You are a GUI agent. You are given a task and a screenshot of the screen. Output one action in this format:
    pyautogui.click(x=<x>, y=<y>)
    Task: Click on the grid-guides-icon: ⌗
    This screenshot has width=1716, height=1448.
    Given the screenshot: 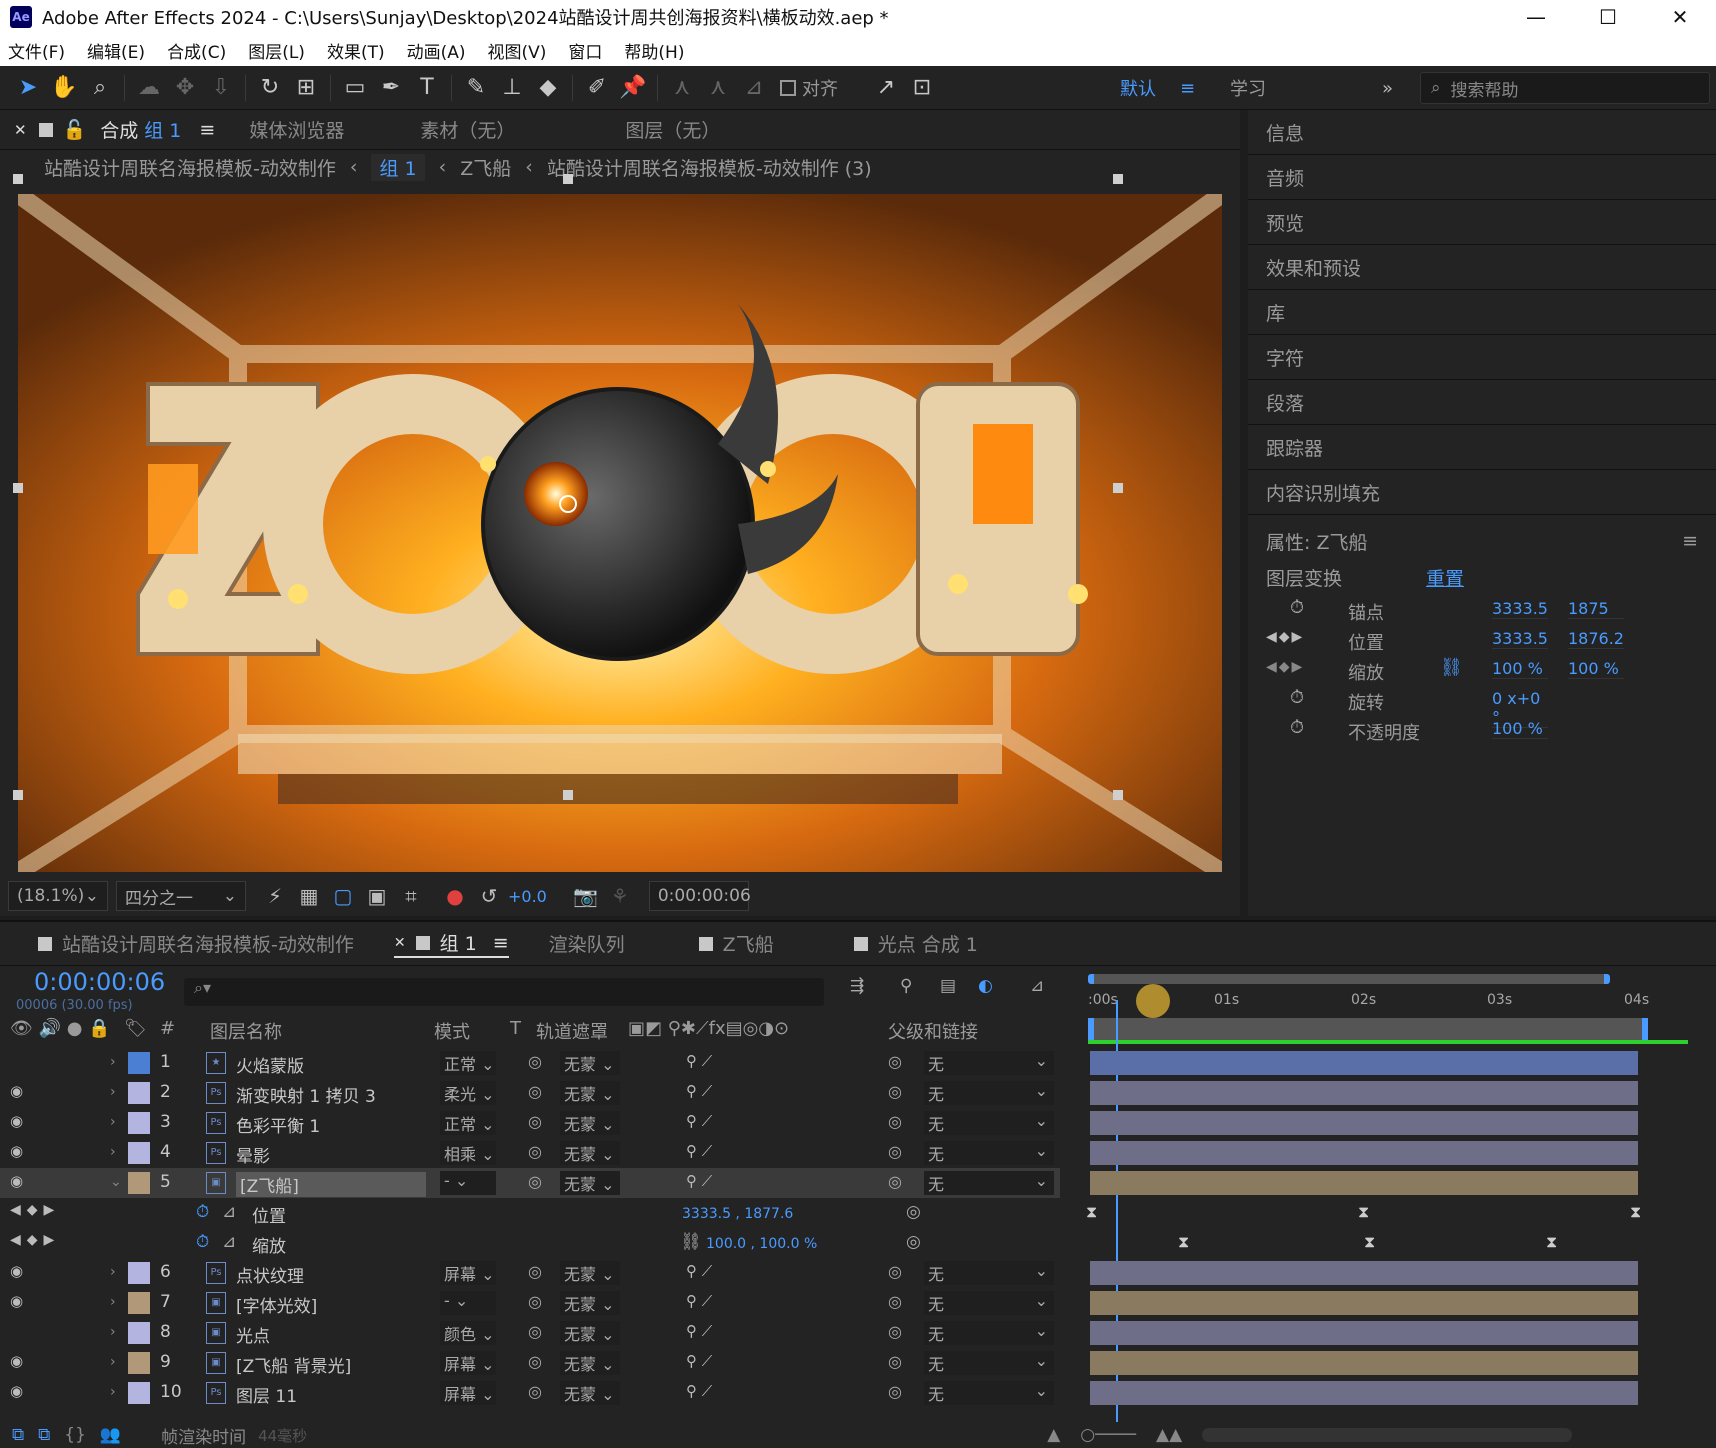 What is the action you would take?
    pyautogui.click(x=411, y=896)
    